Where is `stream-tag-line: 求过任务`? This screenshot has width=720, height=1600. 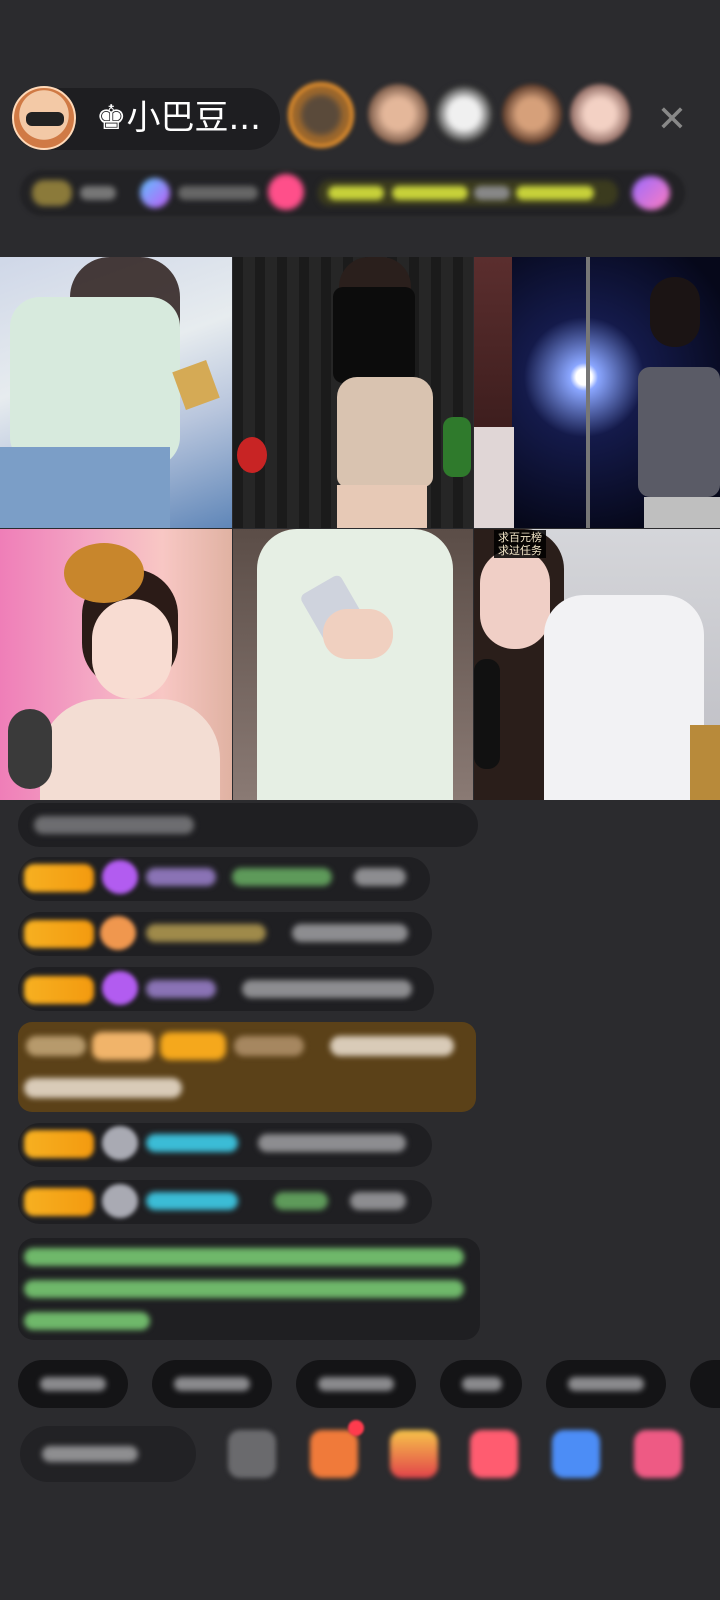 stream-tag-line: 求过任务 is located at coordinates (520, 550).